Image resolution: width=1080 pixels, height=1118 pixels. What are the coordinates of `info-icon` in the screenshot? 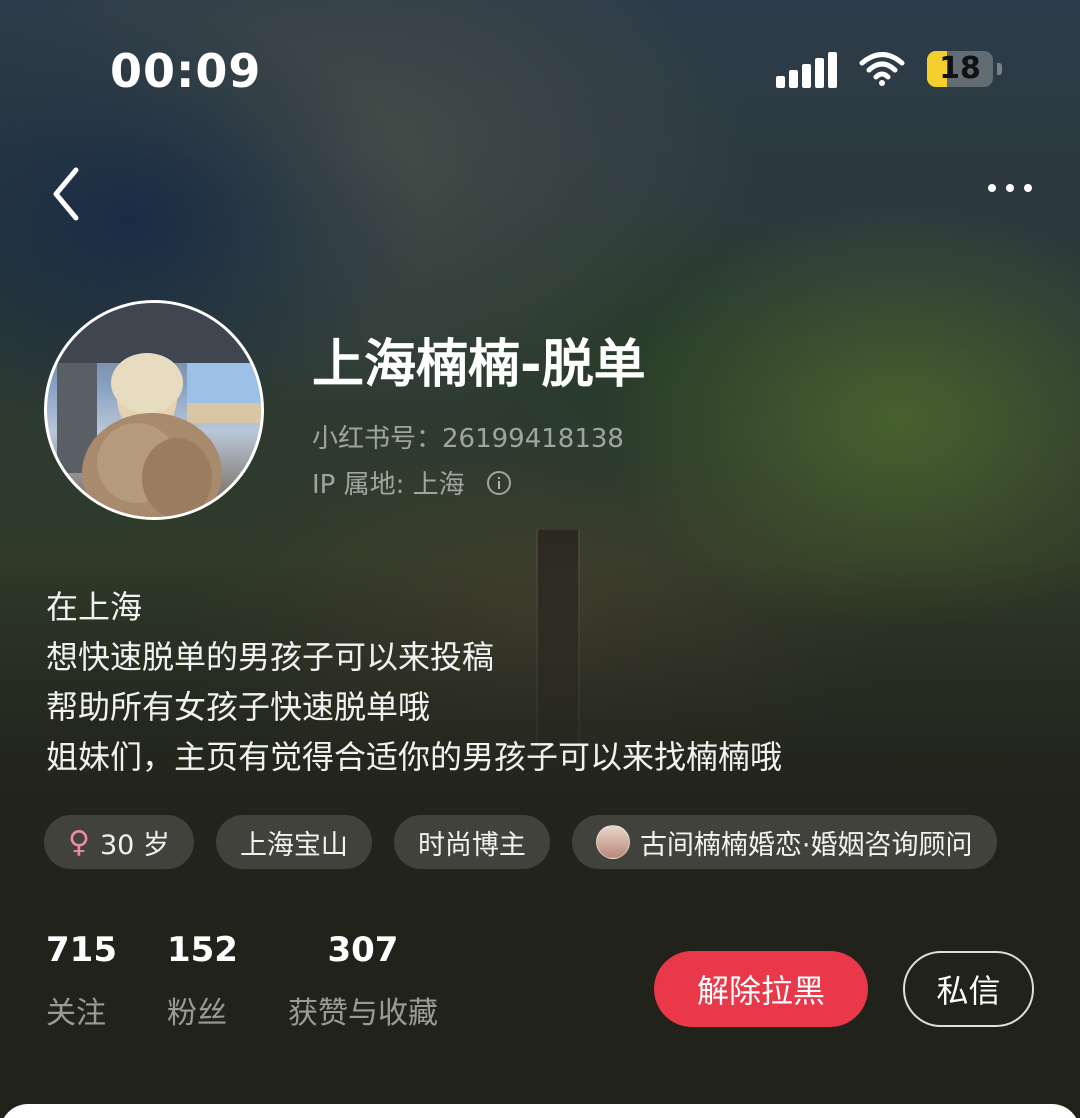 It's located at (498, 482).